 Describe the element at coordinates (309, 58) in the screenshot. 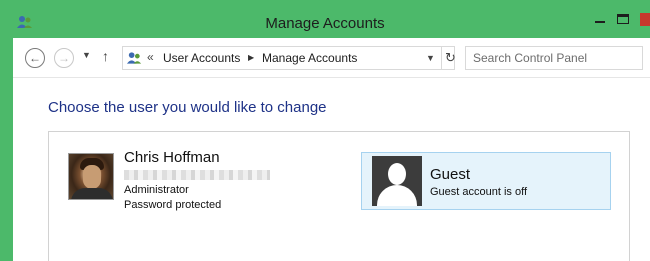

I see `breadcrumb-manage-accounts: Manage Accounts` at that location.